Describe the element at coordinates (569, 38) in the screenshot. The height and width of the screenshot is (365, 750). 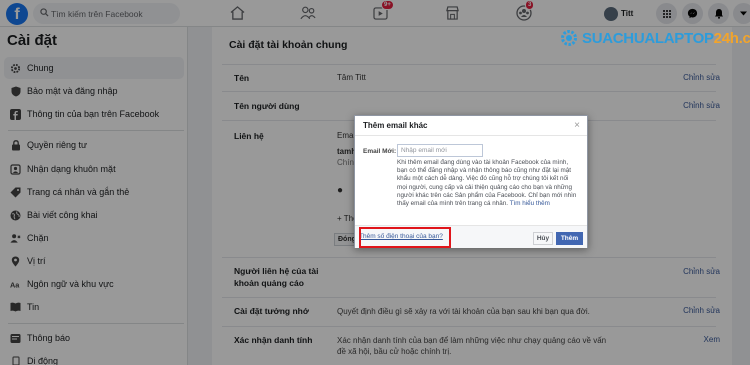
I see `gear-logo-icon` at that location.